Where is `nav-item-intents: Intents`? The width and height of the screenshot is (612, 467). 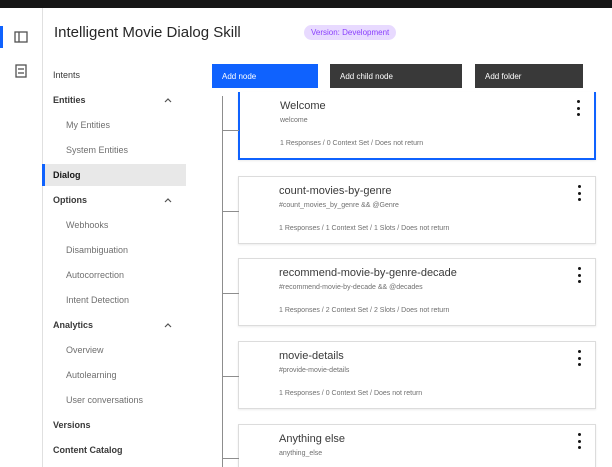
nav-item-intents: Intents is located at coordinates (114, 75).